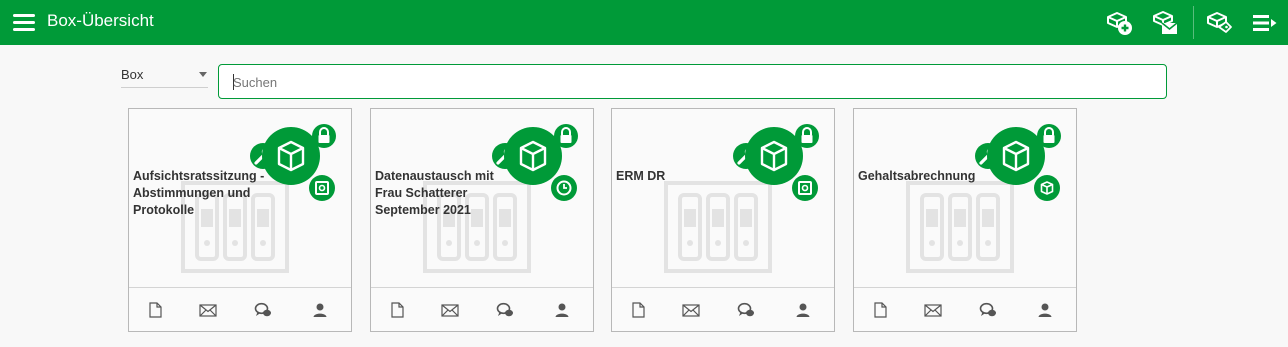  Describe the element at coordinates (132, 74) in the screenshot. I see `type-filter-value: Box` at that location.